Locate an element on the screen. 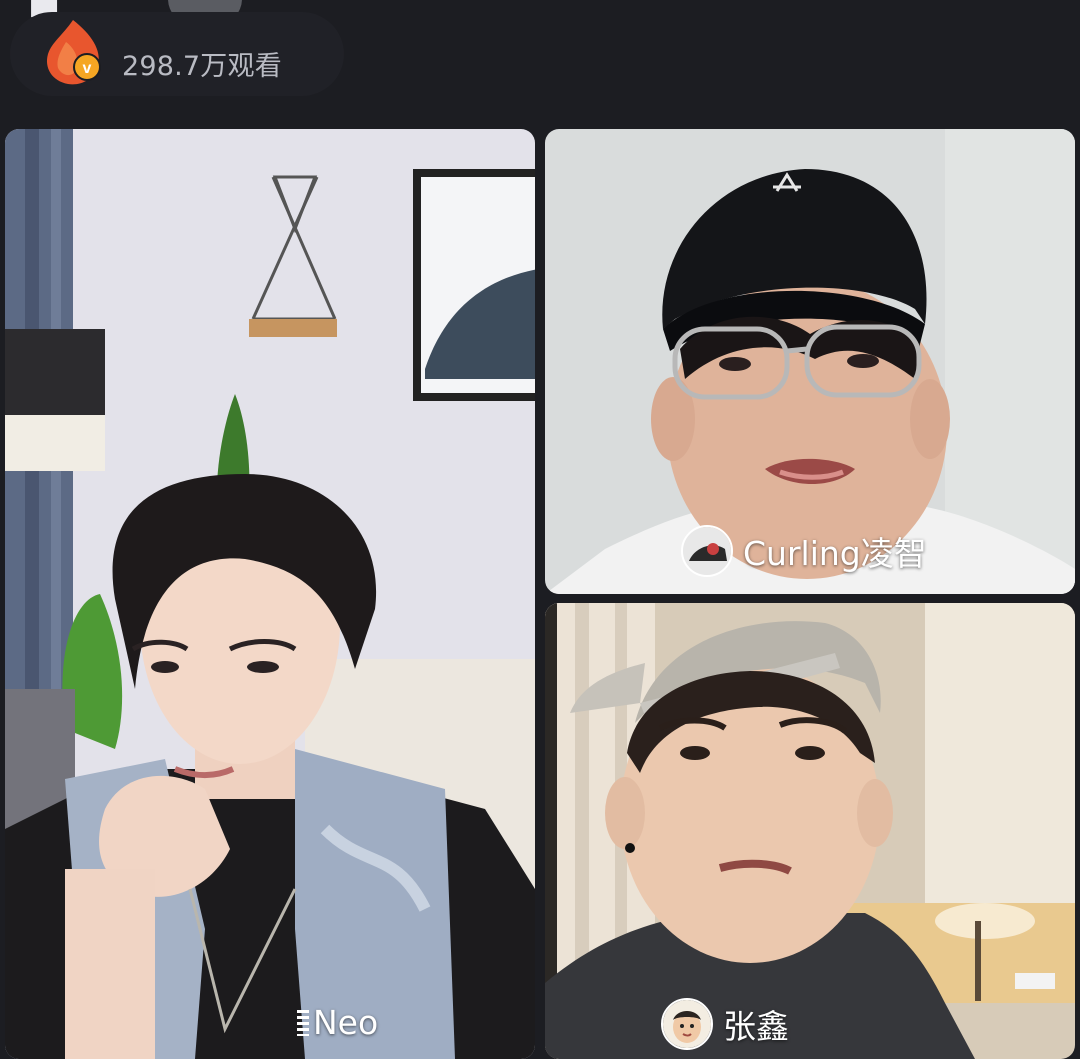  viewer-count: 298.7万观看 is located at coordinates (202, 66).